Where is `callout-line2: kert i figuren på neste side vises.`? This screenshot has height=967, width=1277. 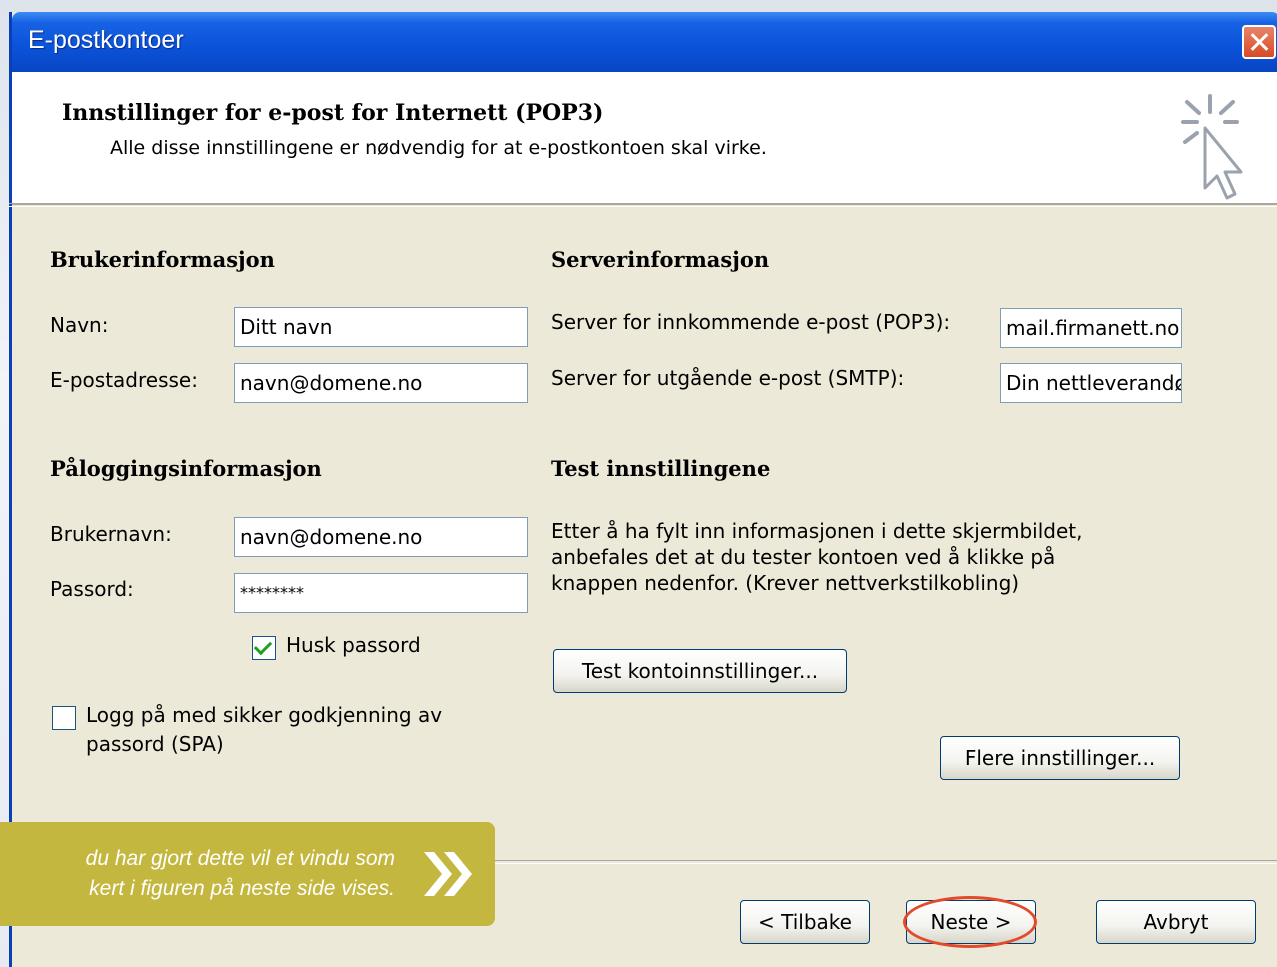
callout-line2: kert i figuren på neste side vises. is located at coordinates (242, 888).